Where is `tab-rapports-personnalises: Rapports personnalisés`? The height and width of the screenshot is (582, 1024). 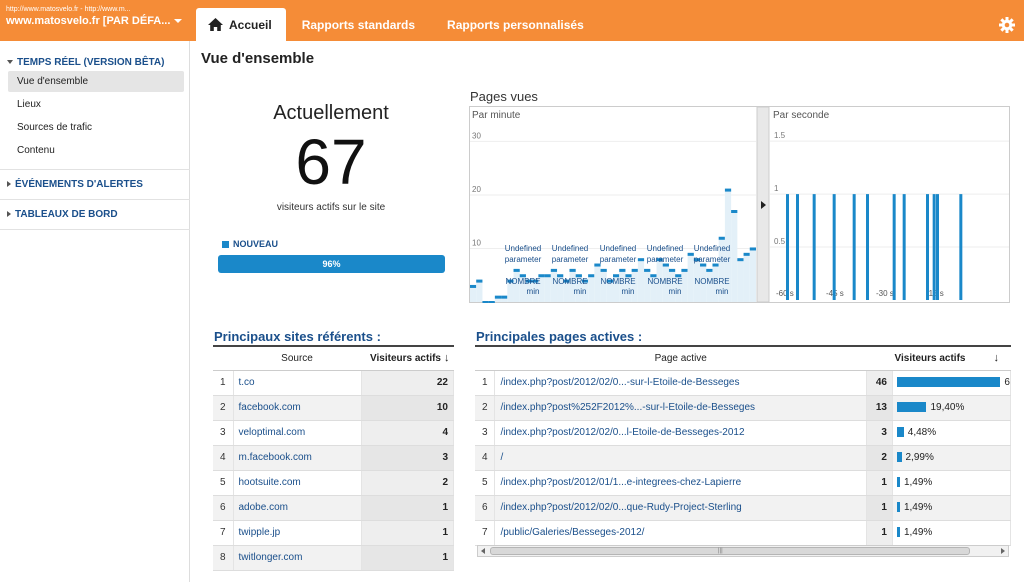 tab-rapports-personnalises: Rapports personnalisés is located at coordinates (515, 24).